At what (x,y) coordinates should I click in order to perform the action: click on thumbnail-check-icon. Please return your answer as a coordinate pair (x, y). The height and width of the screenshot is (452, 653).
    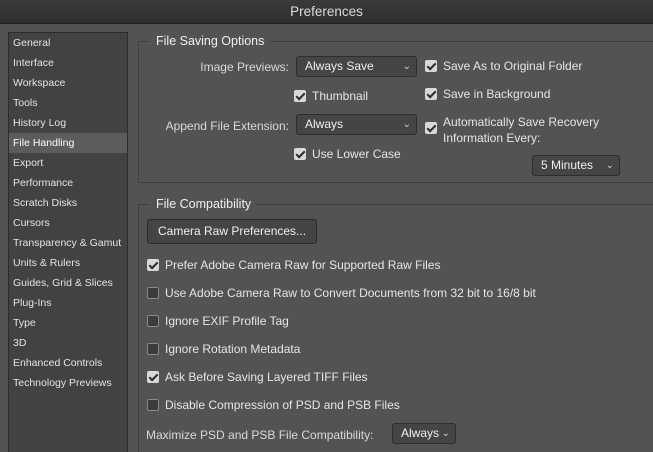
    Looking at the image, I should click on (300, 96).